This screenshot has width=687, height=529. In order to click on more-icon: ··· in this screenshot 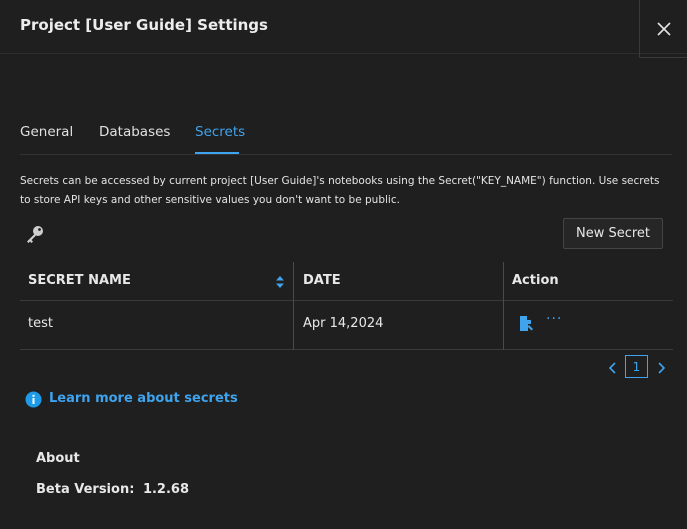, I will do `click(554, 319)`.